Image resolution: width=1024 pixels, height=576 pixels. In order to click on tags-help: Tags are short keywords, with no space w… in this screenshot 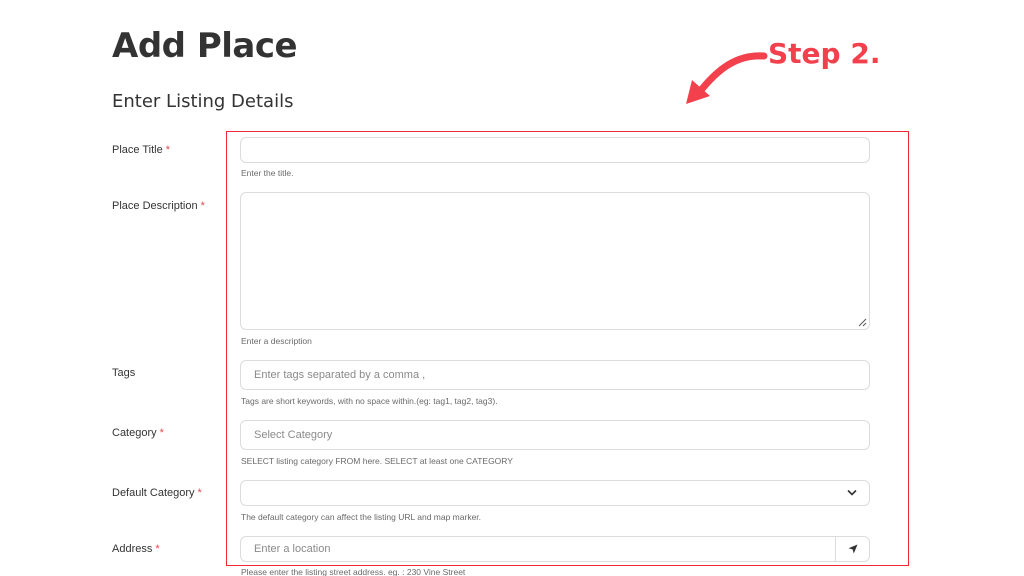, I will do `click(369, 401)`.